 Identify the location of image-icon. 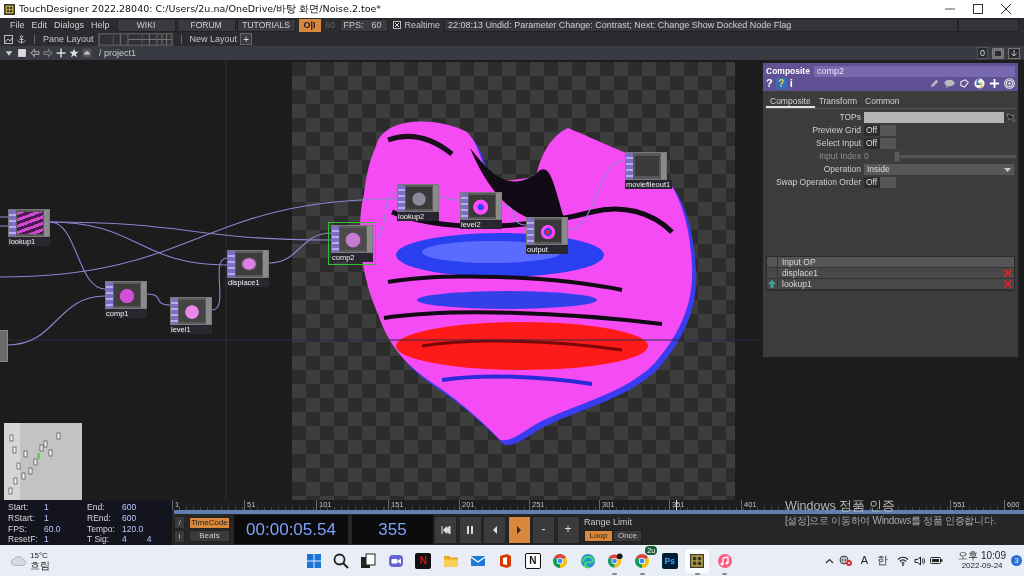
(8, 39).